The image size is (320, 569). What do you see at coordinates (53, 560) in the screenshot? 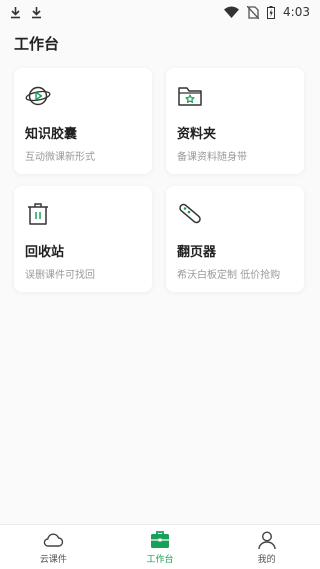
I see `tab-label: 云课件` at bounding box center [53, 560].